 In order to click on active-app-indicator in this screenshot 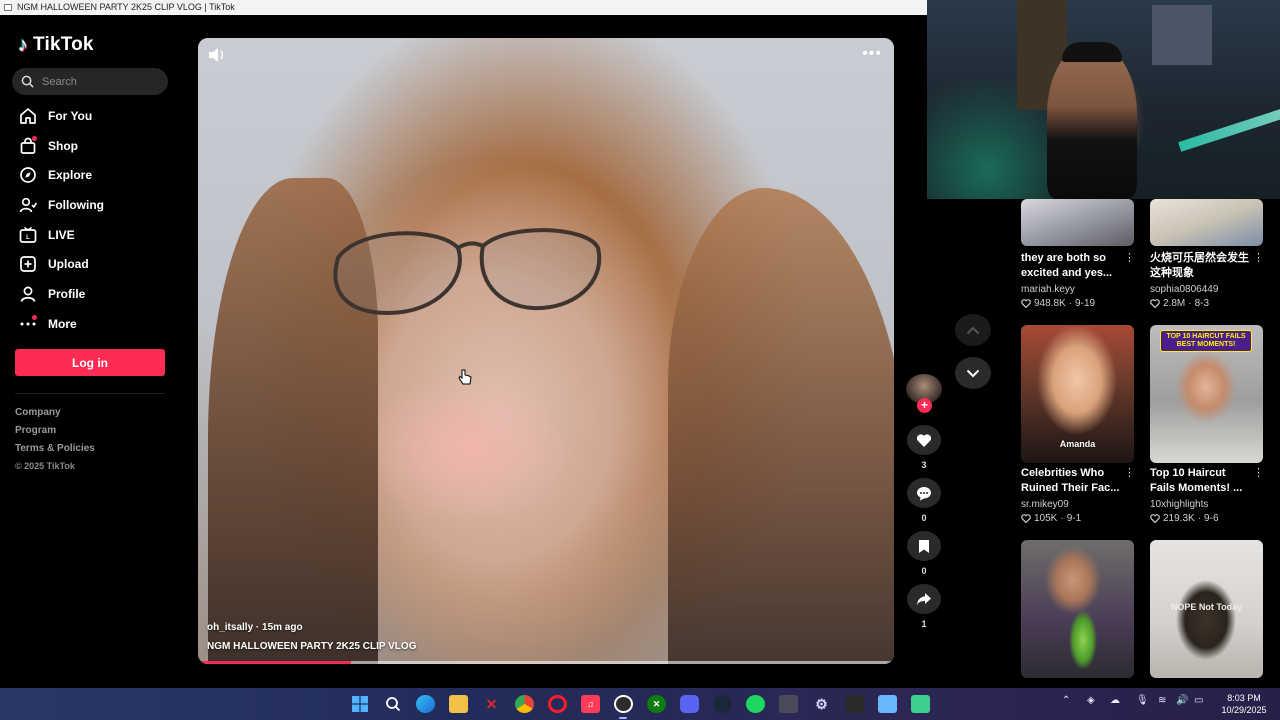, I will do `click(623, 718)`.